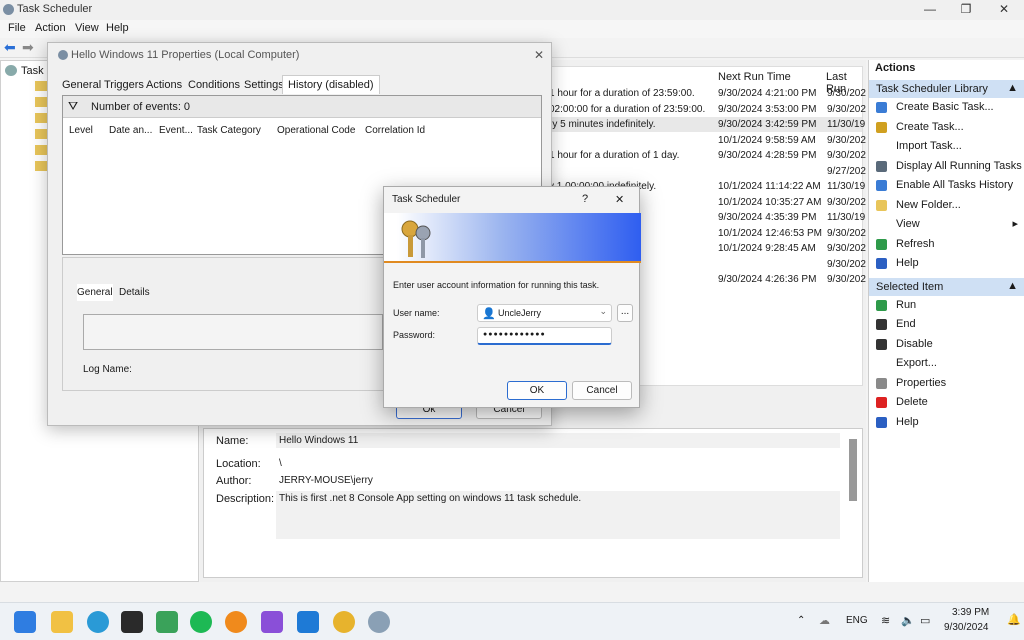 This screenshot has height=640, width=1024. Describe the element at coordinates (308, 622) in the screenshot. I see `vscode-icon` at that location.